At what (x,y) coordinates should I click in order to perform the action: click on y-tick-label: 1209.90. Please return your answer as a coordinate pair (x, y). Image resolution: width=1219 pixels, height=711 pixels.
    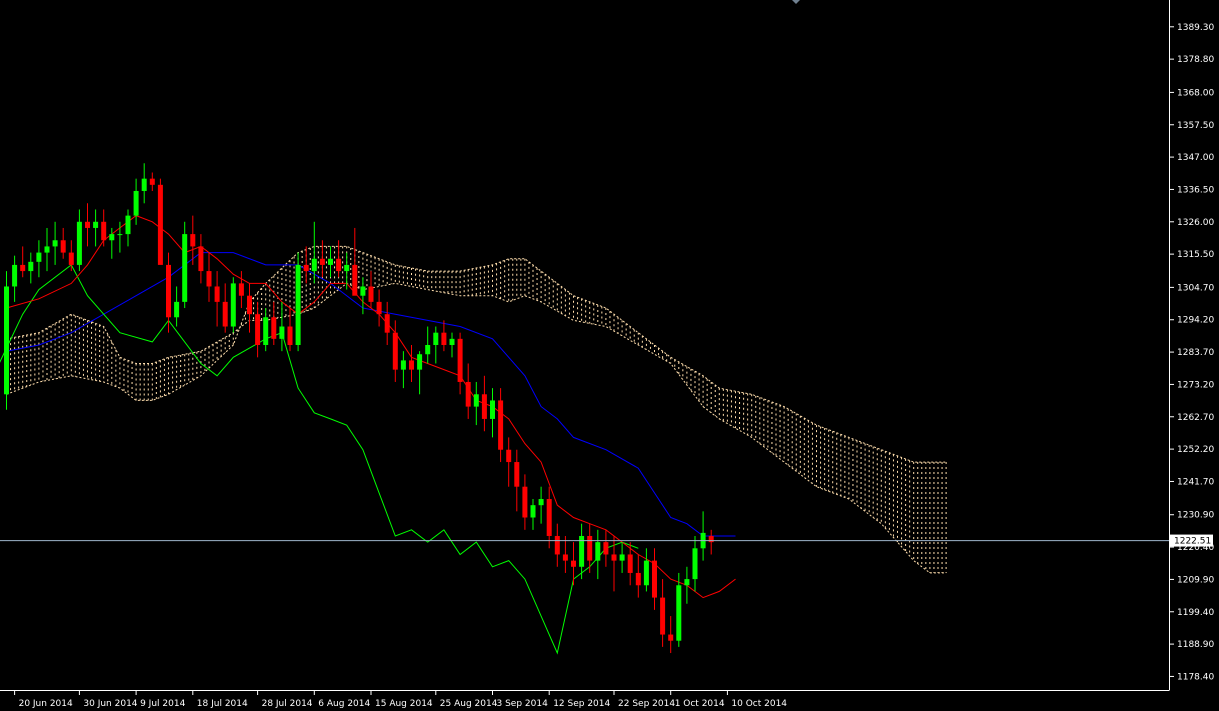
    Looking at the image, I should click on (1195, 580).